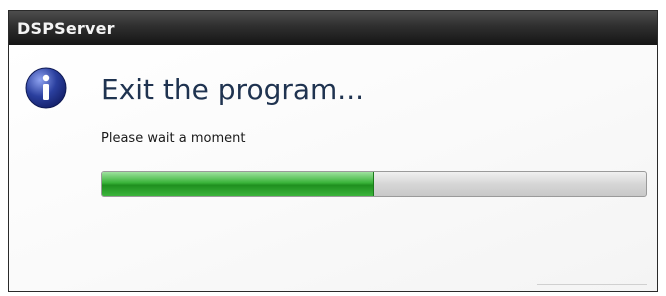 Image resolution: width=666 pixels, height=296 pixels. I want to click on dialog-message: Please wait a moment, so click(173, 138).